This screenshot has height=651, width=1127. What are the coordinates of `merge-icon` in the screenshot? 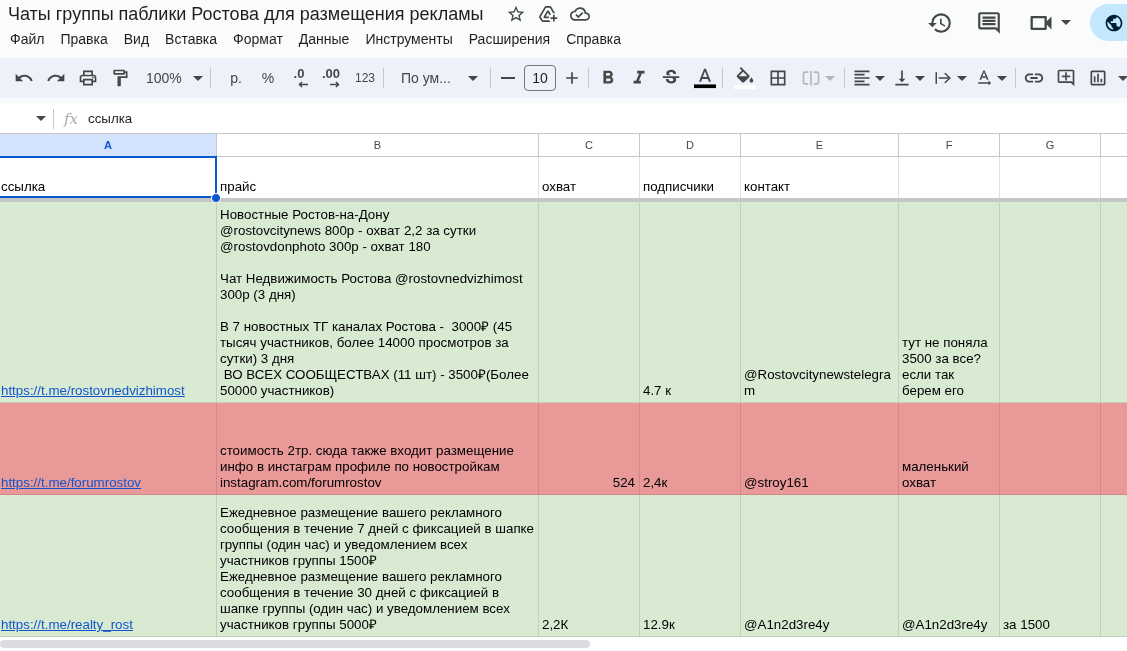 It's located at (811, 78).